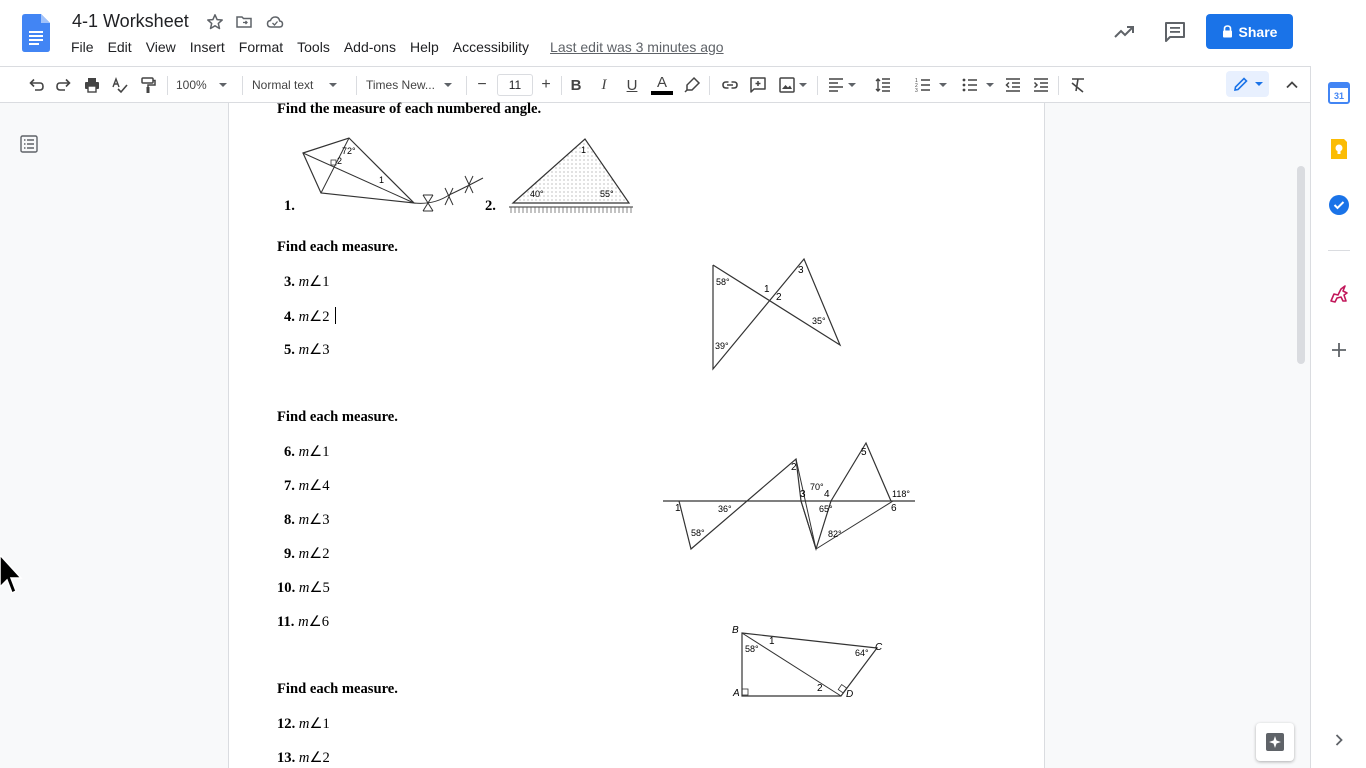 This screenshot has height=768, width=1366. What do you see at coordinates (604, 85) in the screenshot?
I see `italic-button: I` at bounding box center [604, 85].